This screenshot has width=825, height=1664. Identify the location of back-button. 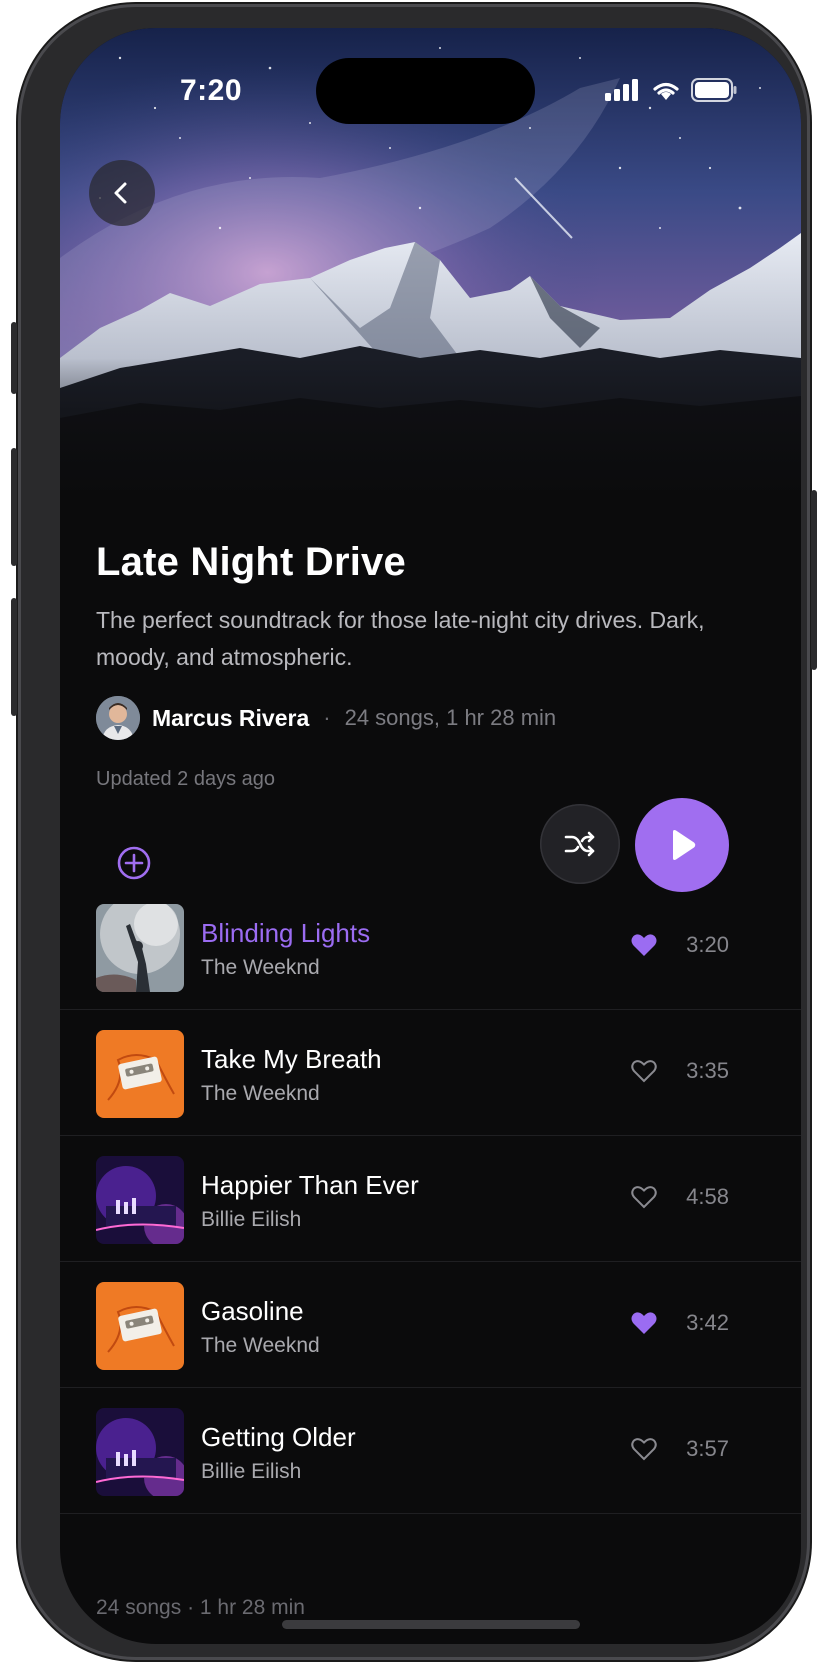
(122, 193).